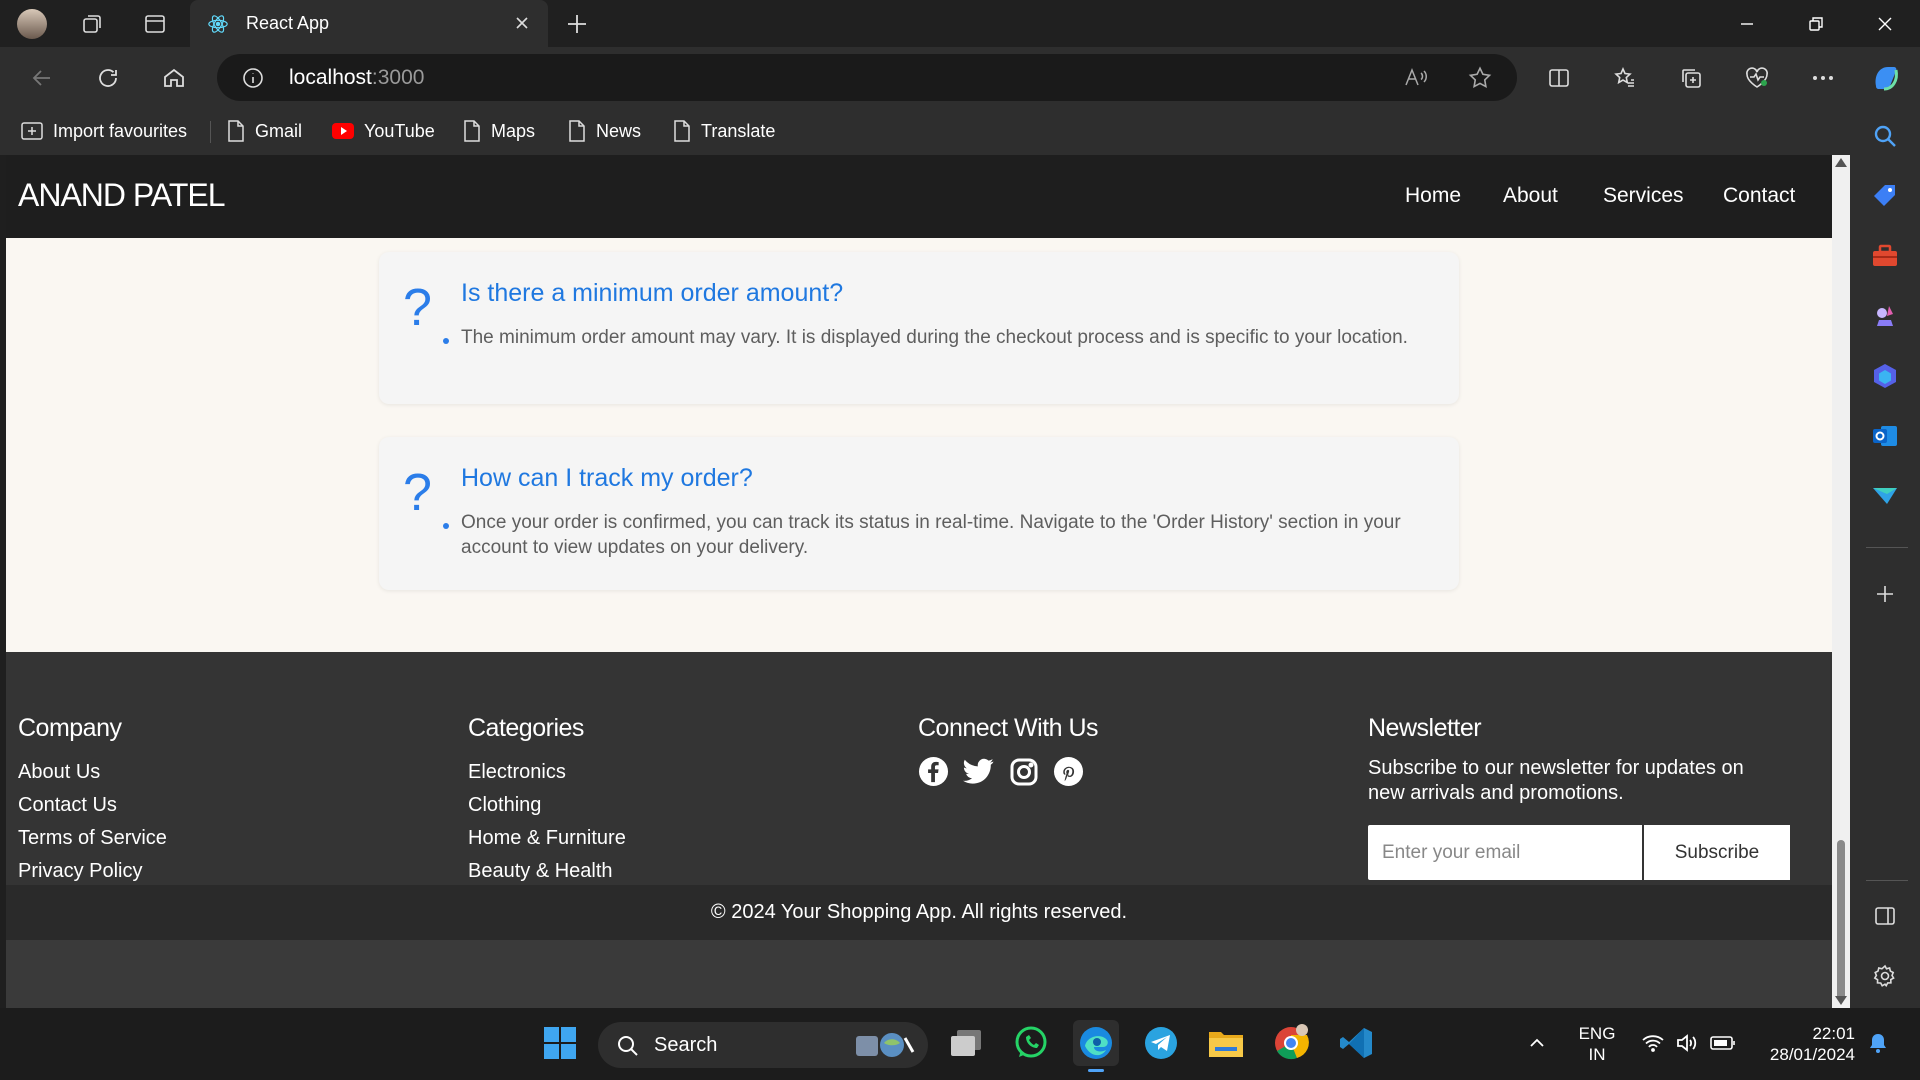 The image size is (1920, 1080). I want to click on address-bar: localhost:3000, so click(867, 77).